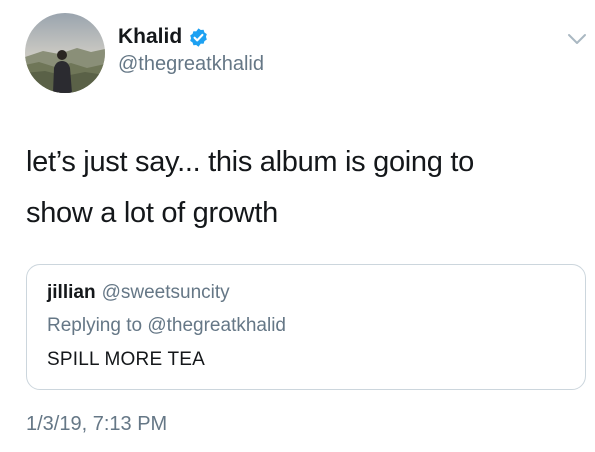  What do you see at coordinates (96, 424) in the screenshot?
I see `tweet-timestamp: 1/3/19, 7:13 PM` at bounding box center [96, 424].